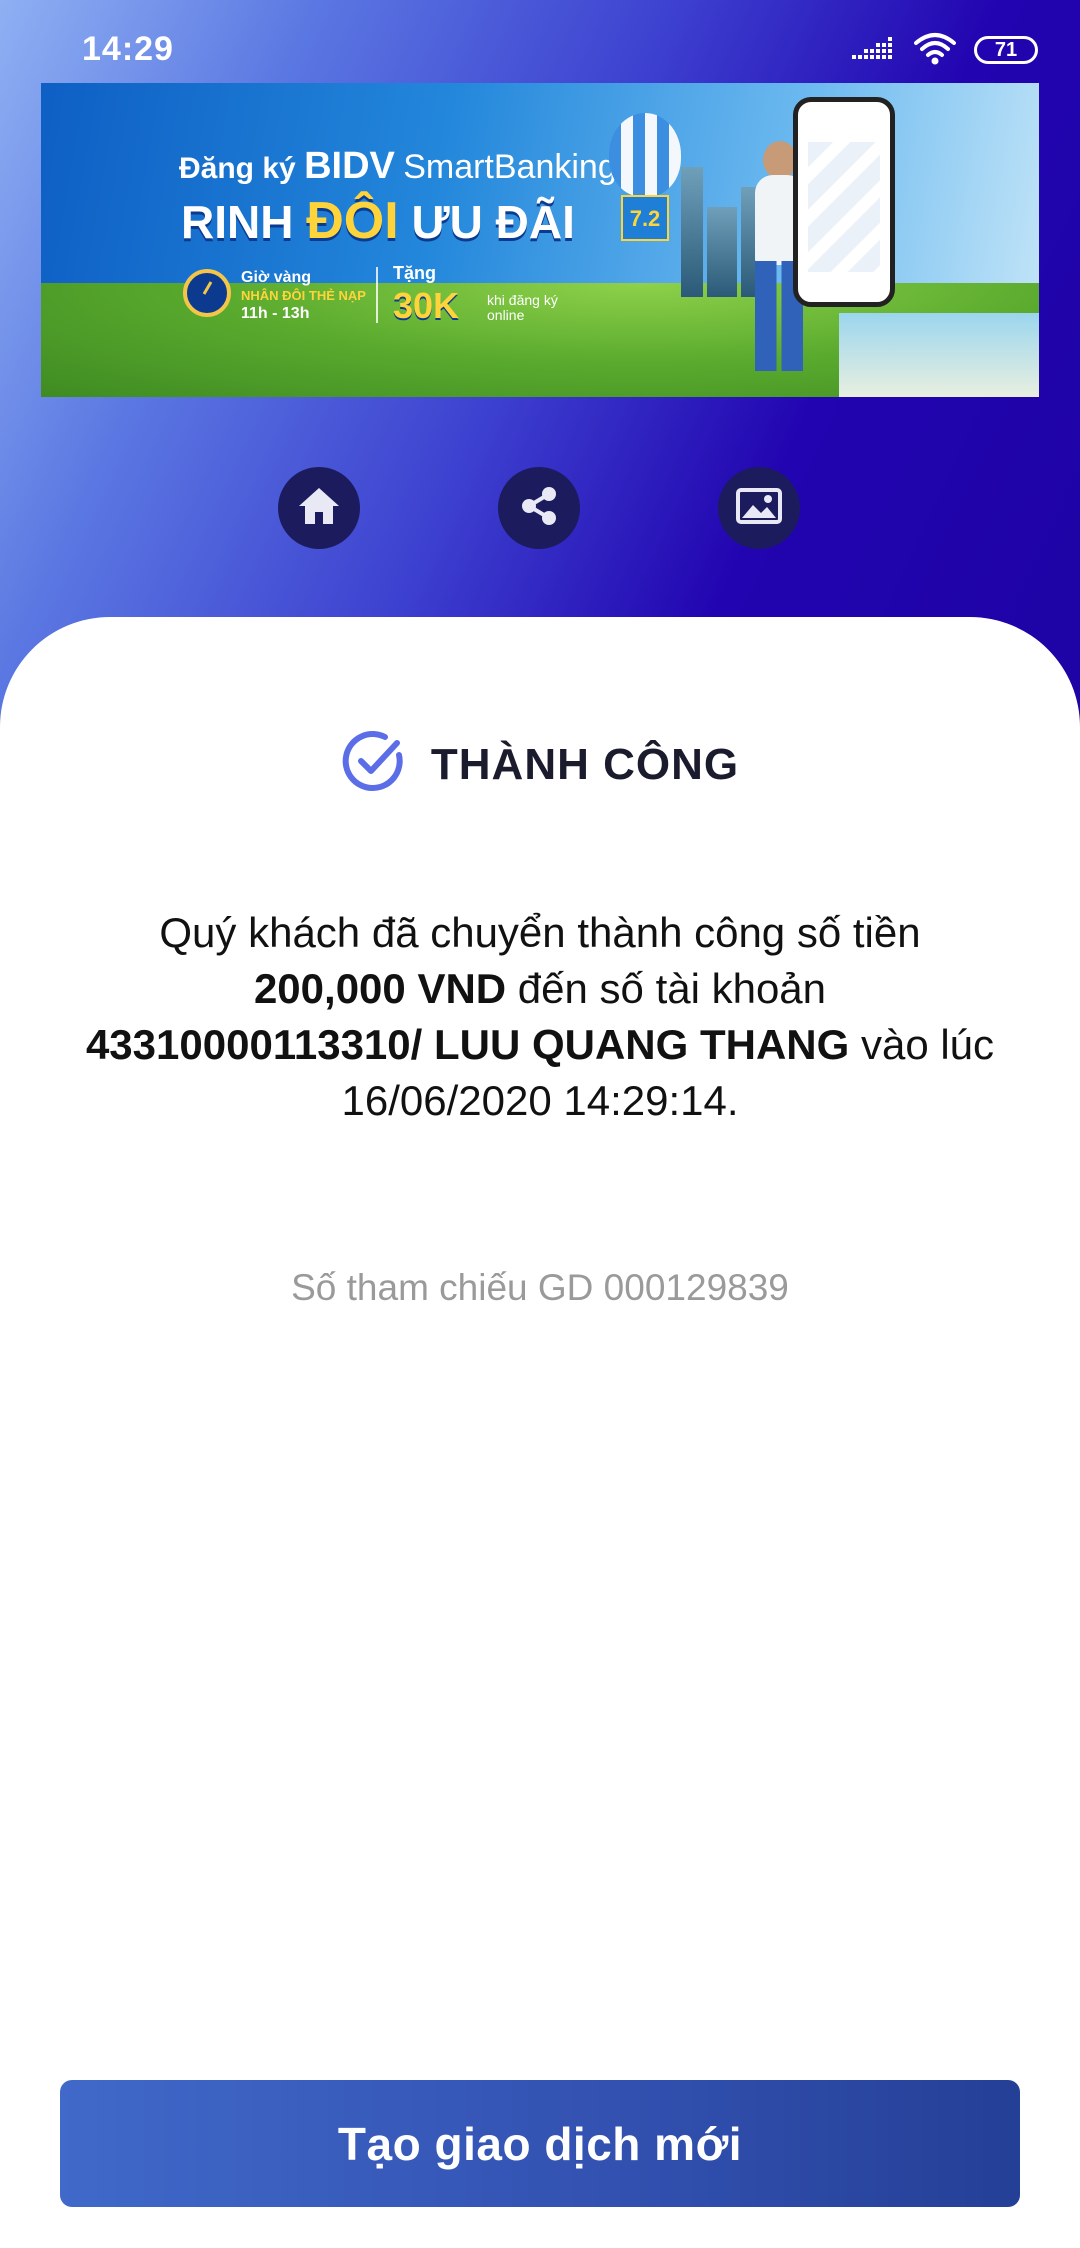  I want to click on home-icon, so click(319, 508).